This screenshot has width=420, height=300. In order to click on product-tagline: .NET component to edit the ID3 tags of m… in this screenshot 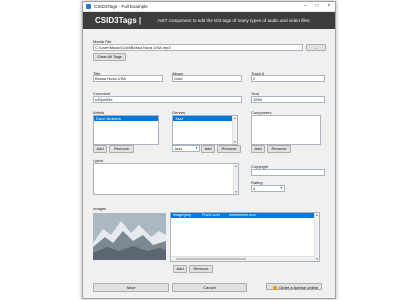, I will do `click(234, 20)`.